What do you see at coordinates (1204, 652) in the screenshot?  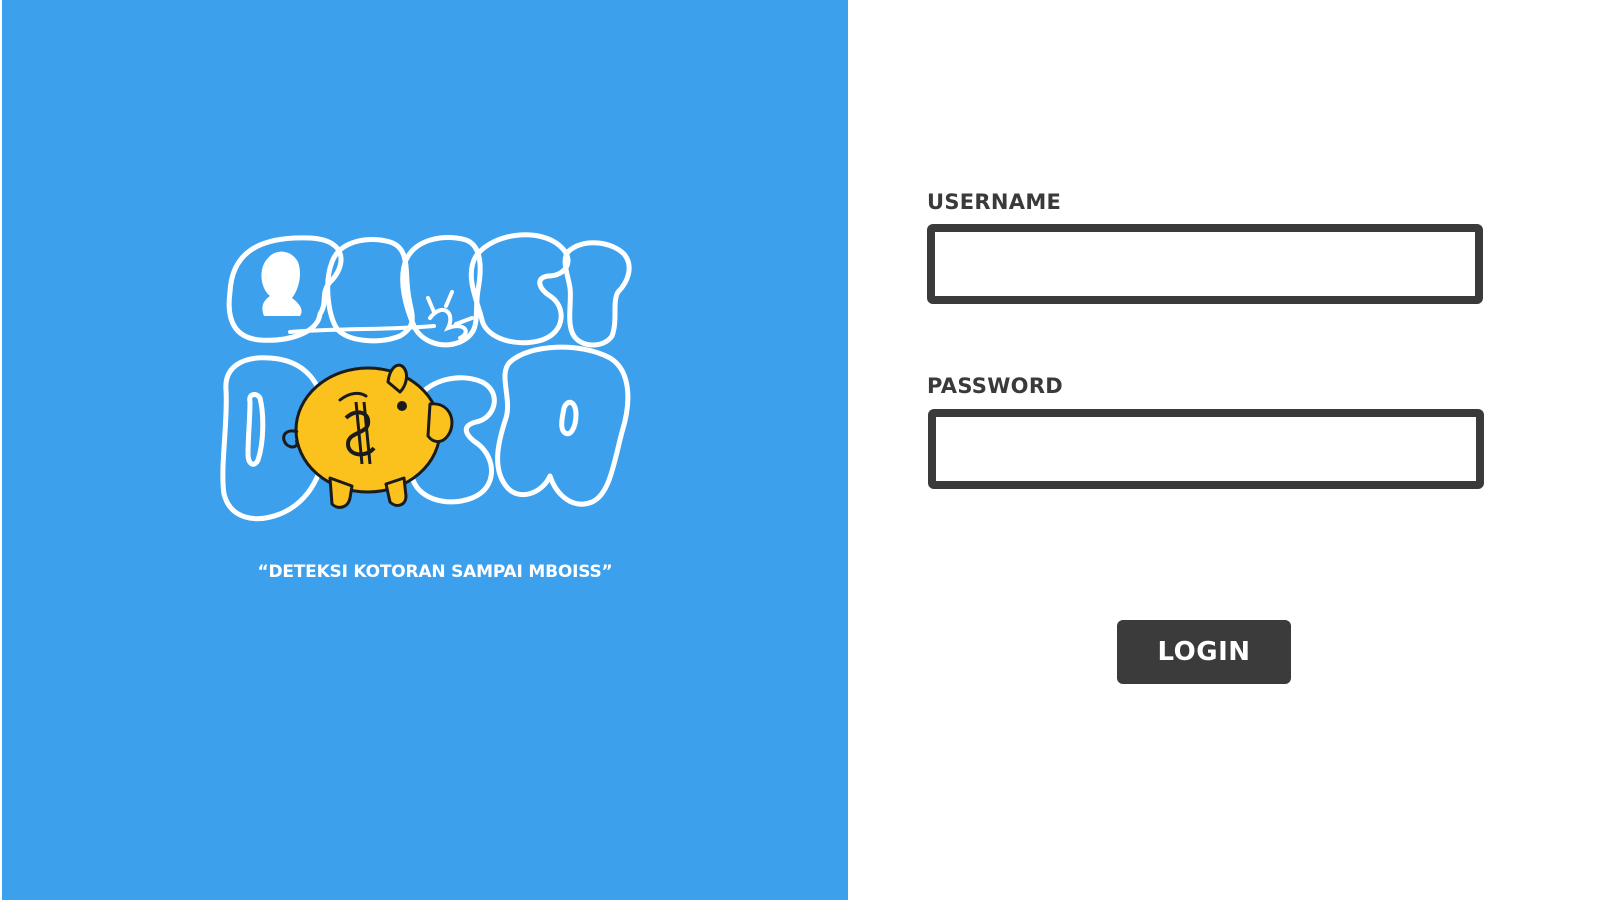 I see `login-button: LOGIN` at bounding box center [1204, 652].